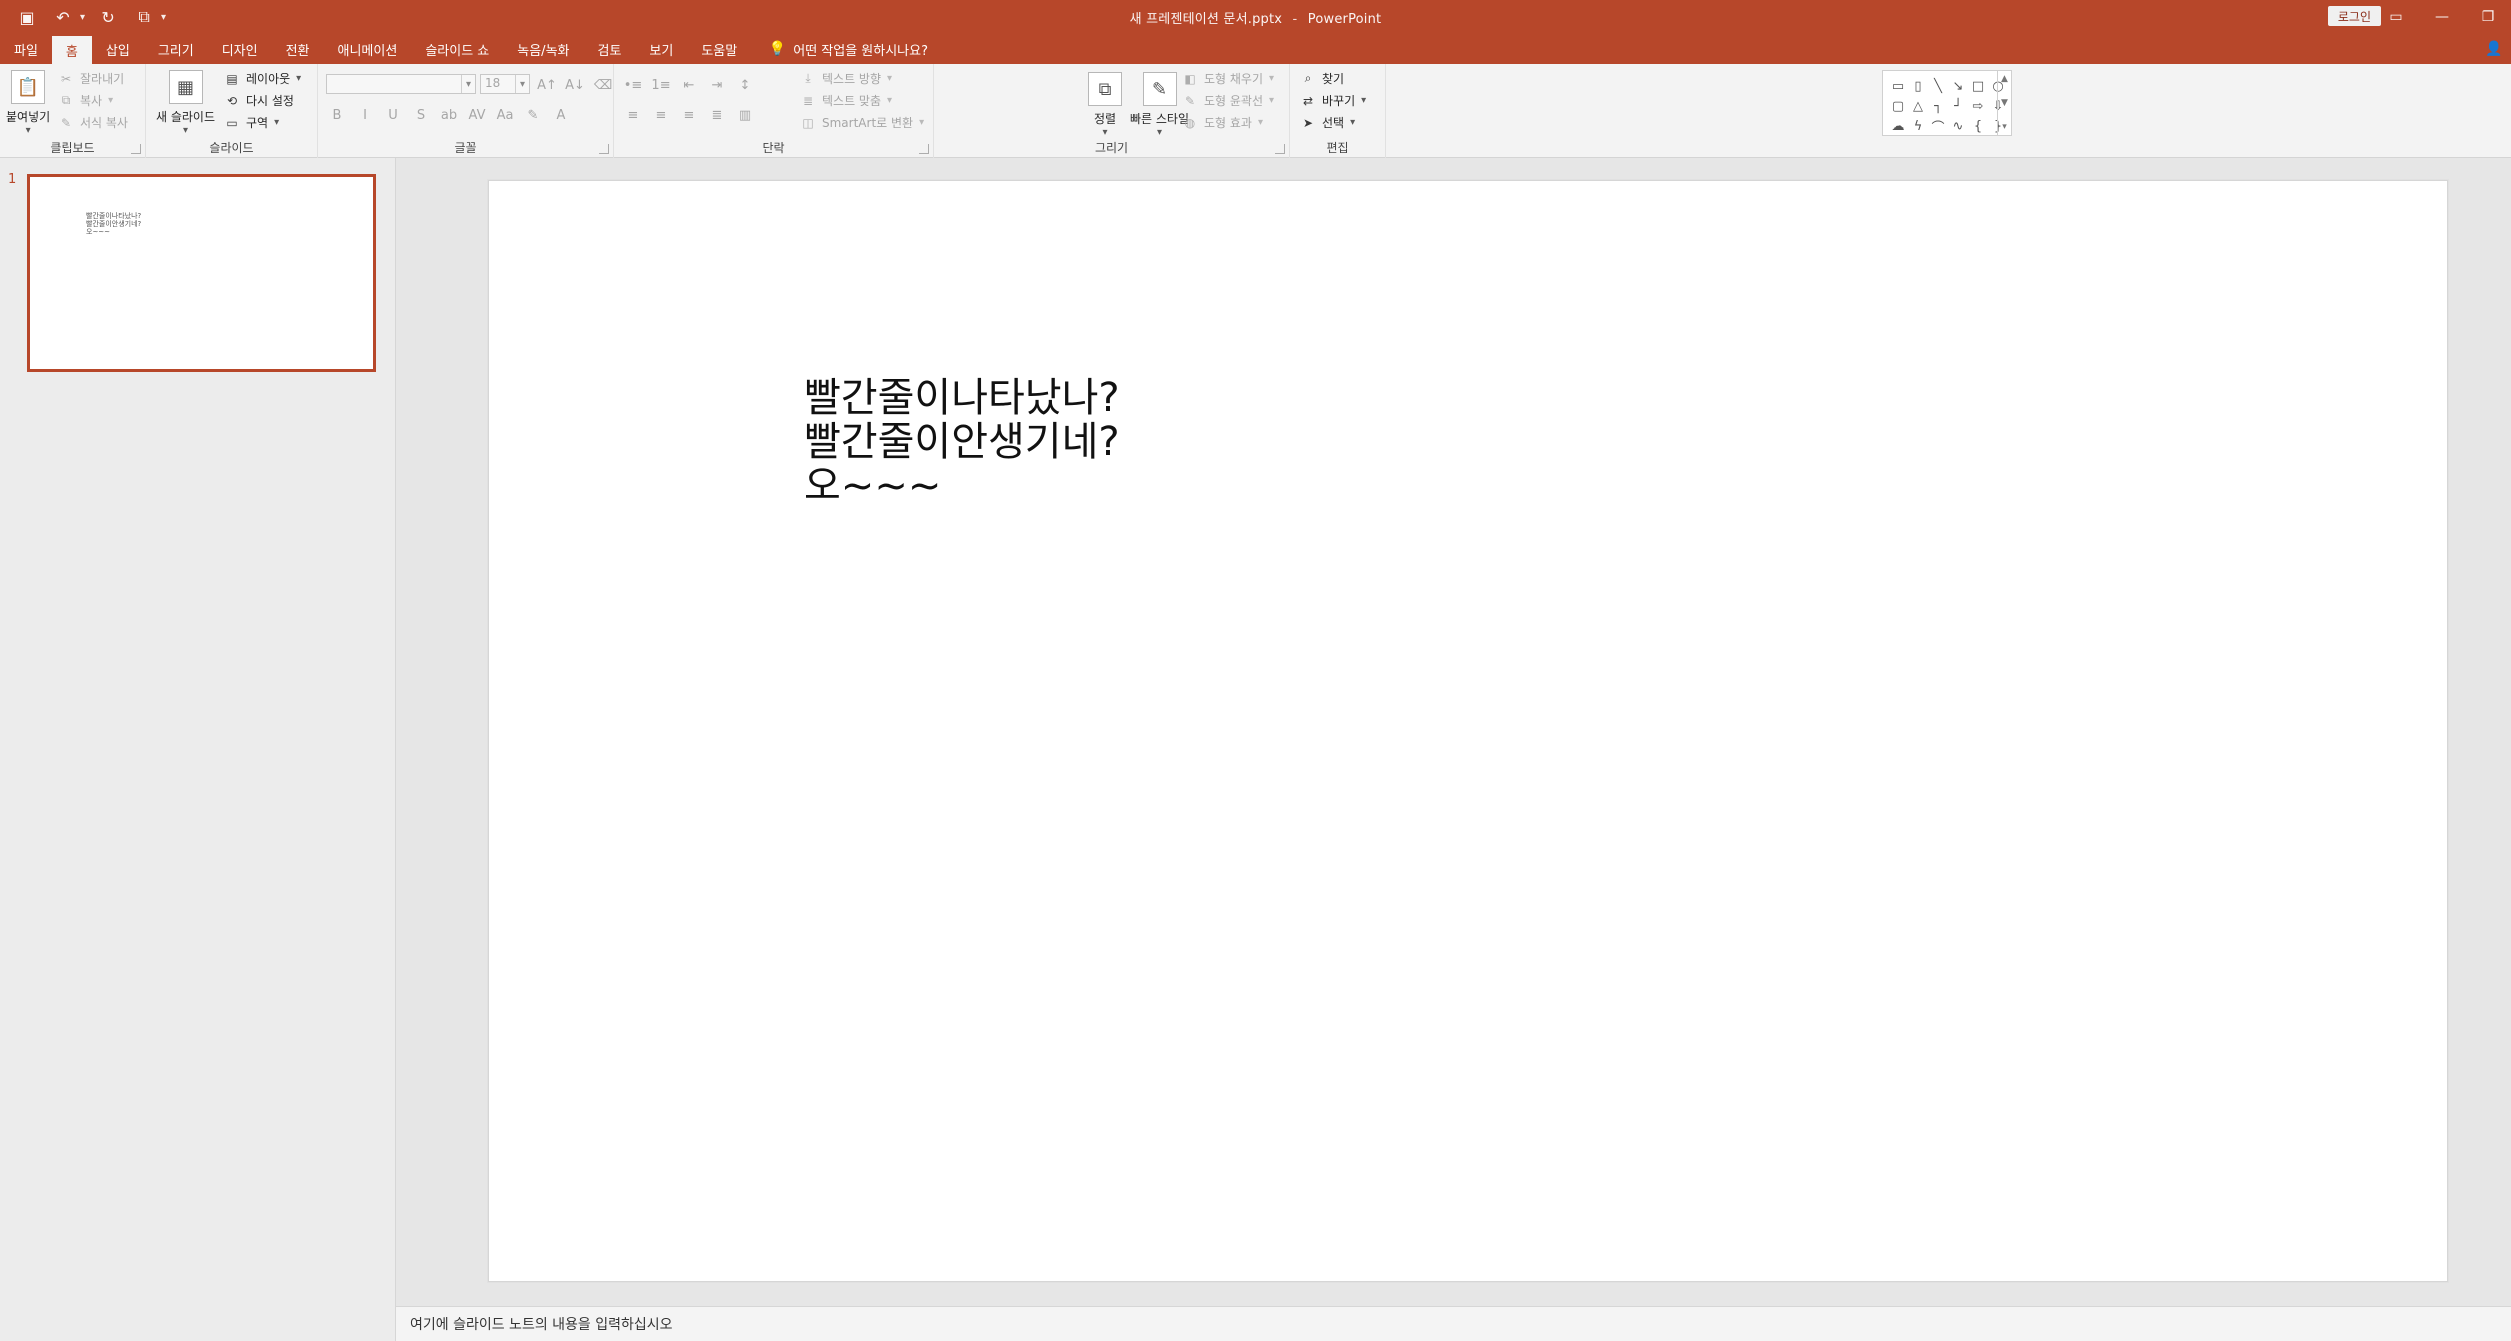 The image size is (2511, 1341). Describe the element at coordinates (63, 17) in the screenshot. I see `undo-icon: ↶` at that location.